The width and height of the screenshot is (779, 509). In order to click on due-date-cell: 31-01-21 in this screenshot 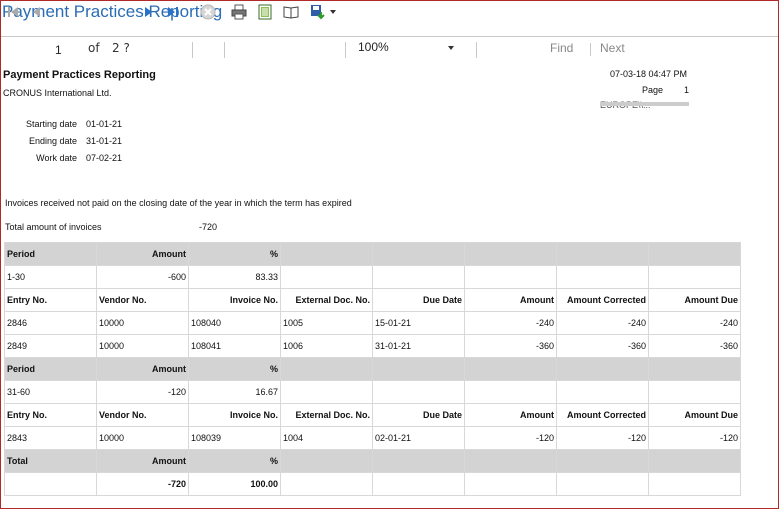, I will do `click(418, 346)`.